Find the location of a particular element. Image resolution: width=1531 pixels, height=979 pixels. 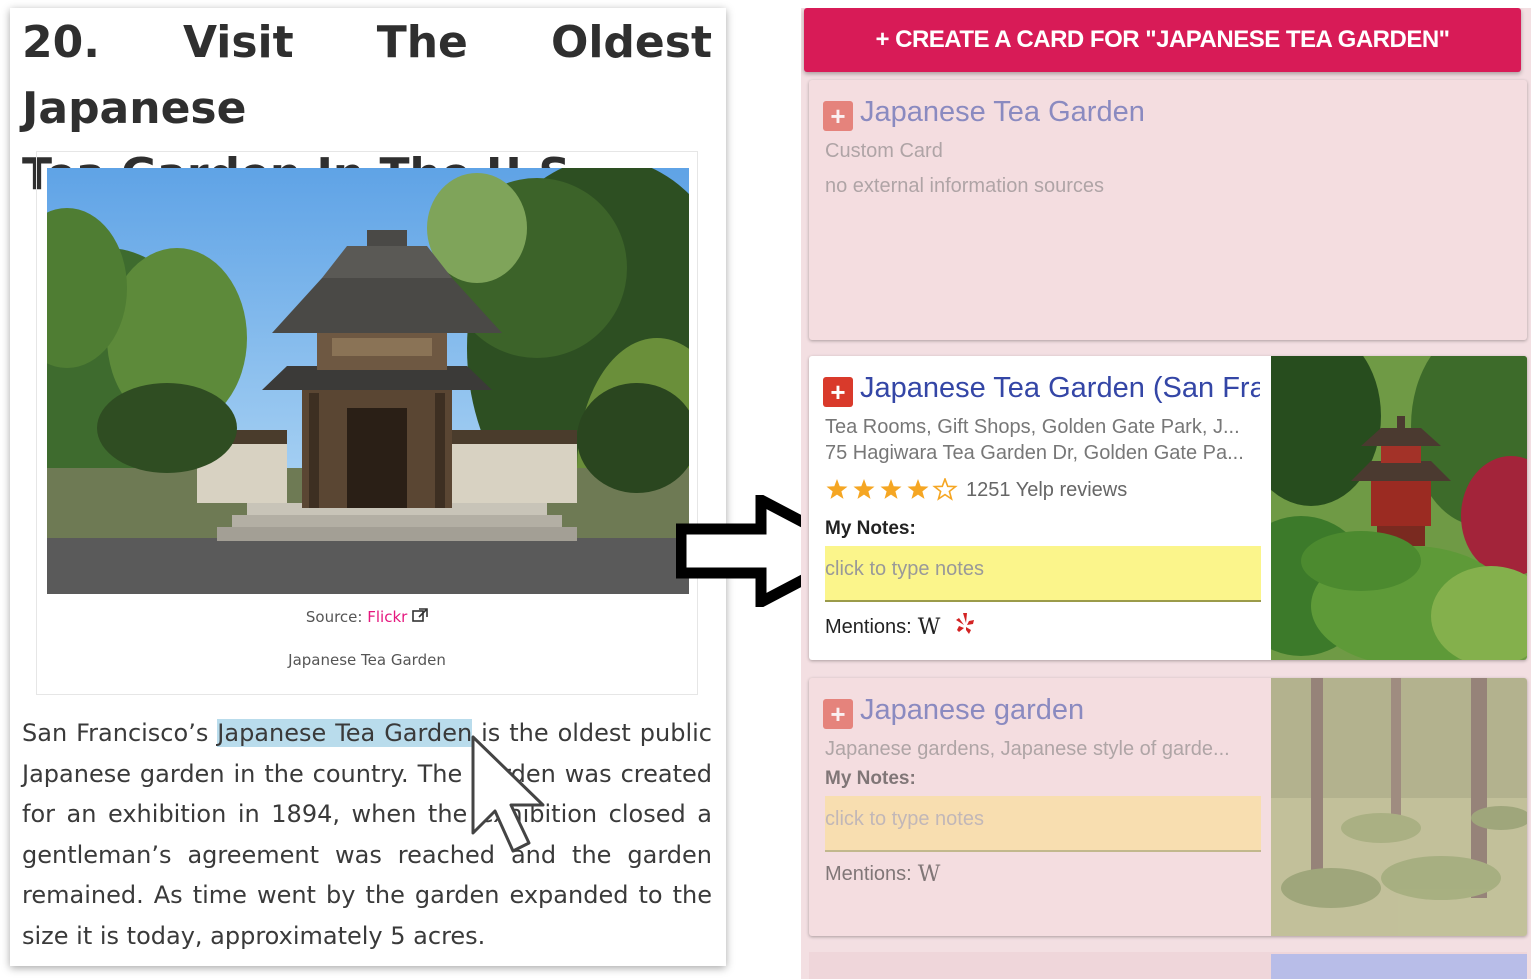

body-text-pre: San Francisco’s is located at coordinates (120, 733).